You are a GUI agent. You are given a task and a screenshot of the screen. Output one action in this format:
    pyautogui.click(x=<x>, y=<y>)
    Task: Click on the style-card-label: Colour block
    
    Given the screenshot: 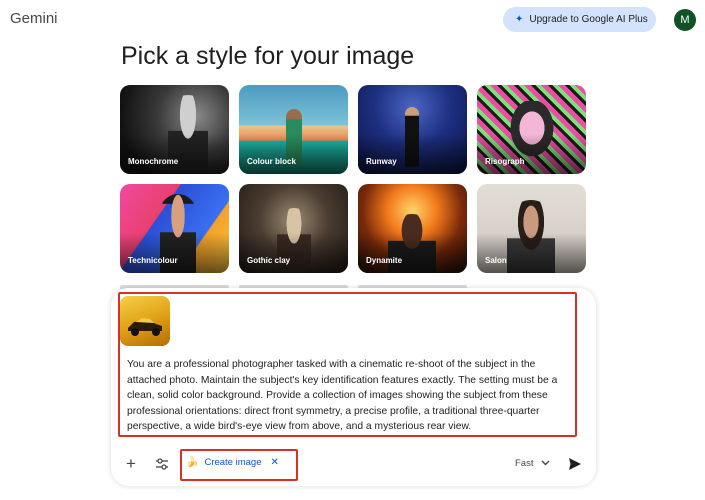 What is the action you would take?
    pyautogui.click(x=271, y=161)
    